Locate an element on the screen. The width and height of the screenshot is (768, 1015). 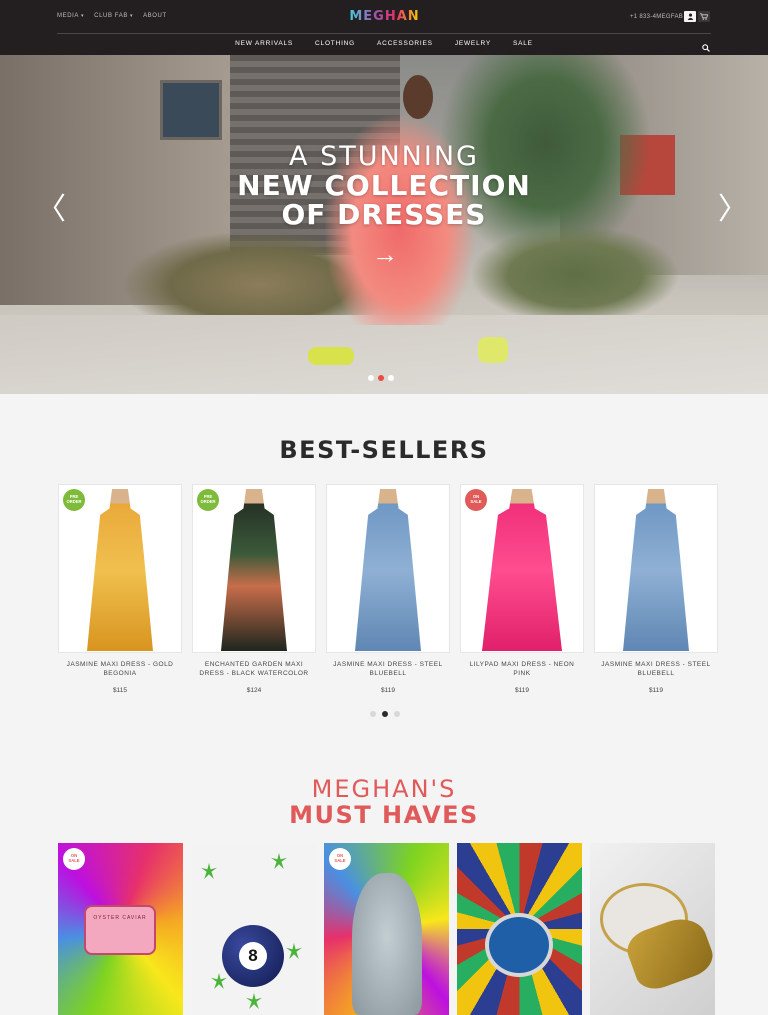
nav-clothing: CLOTHING is located at coordinates (335, 43).